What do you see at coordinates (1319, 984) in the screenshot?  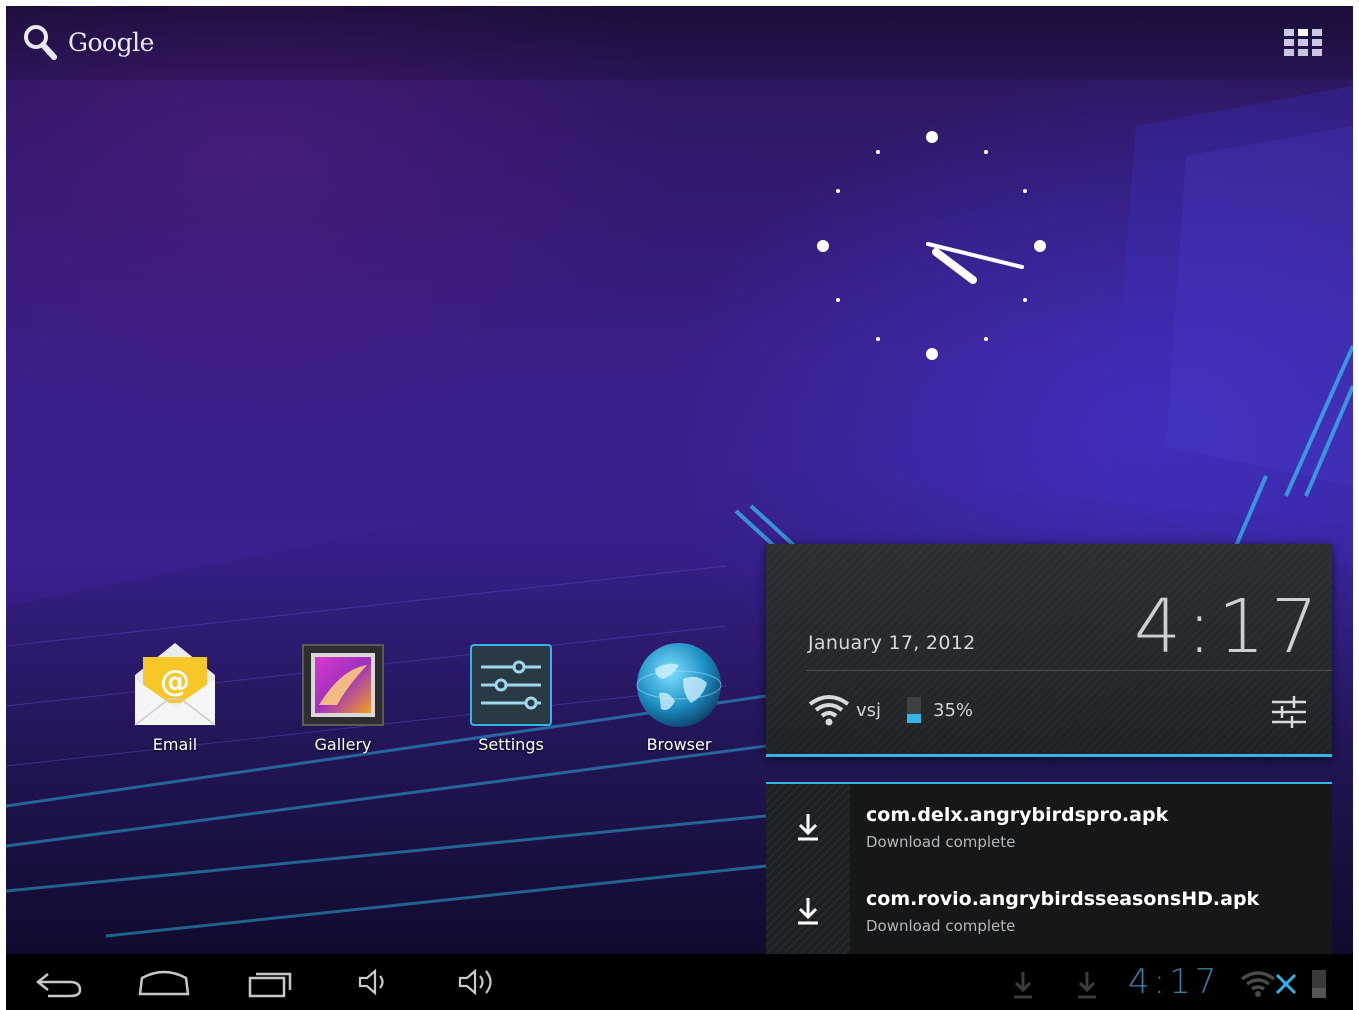 I see `battery-status-icon` at bounding box center [1319, 984].